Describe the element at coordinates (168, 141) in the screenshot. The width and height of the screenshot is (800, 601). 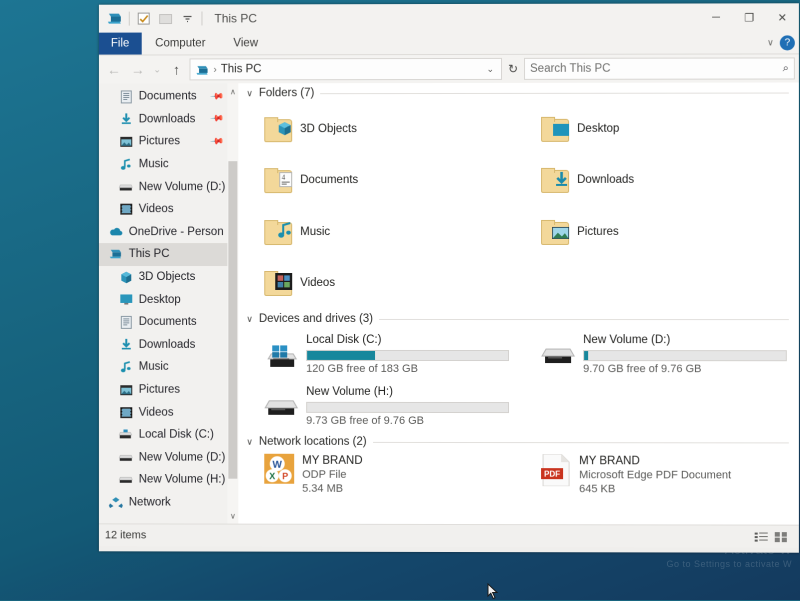
I see `sidebar-item-pictures: Pictures 📌` at that location.